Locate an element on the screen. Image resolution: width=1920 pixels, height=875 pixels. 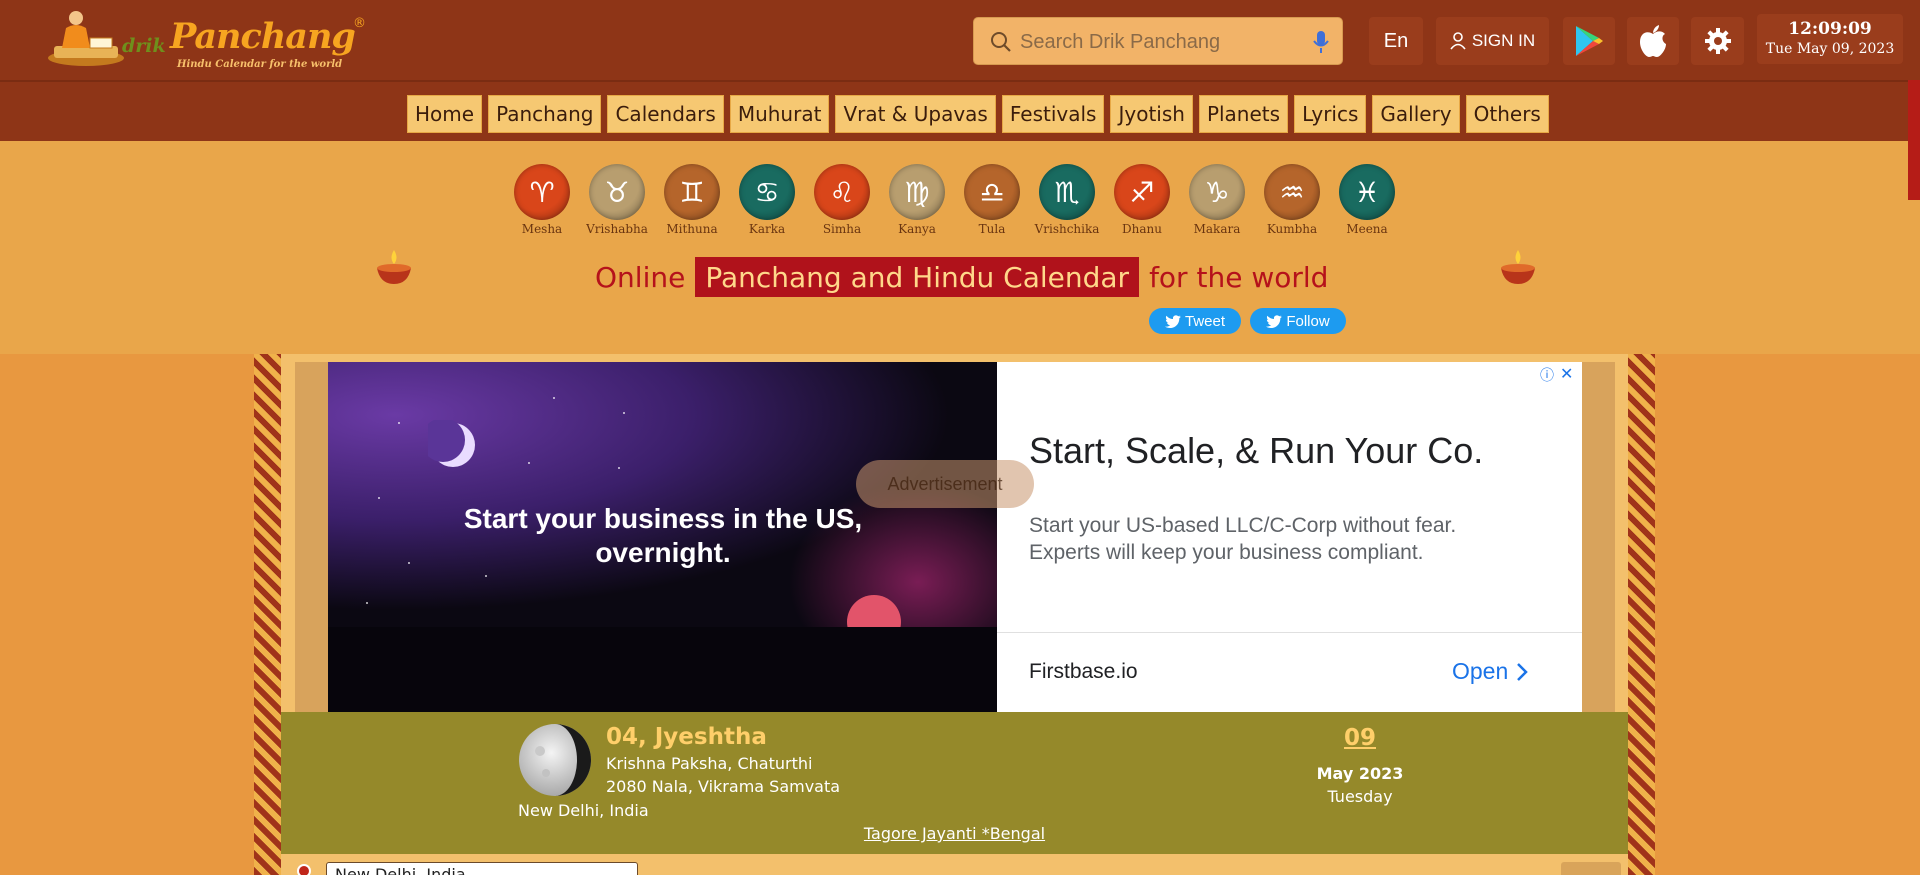
nav-item-panchang: Panchang is located at coordinates (545, 114).